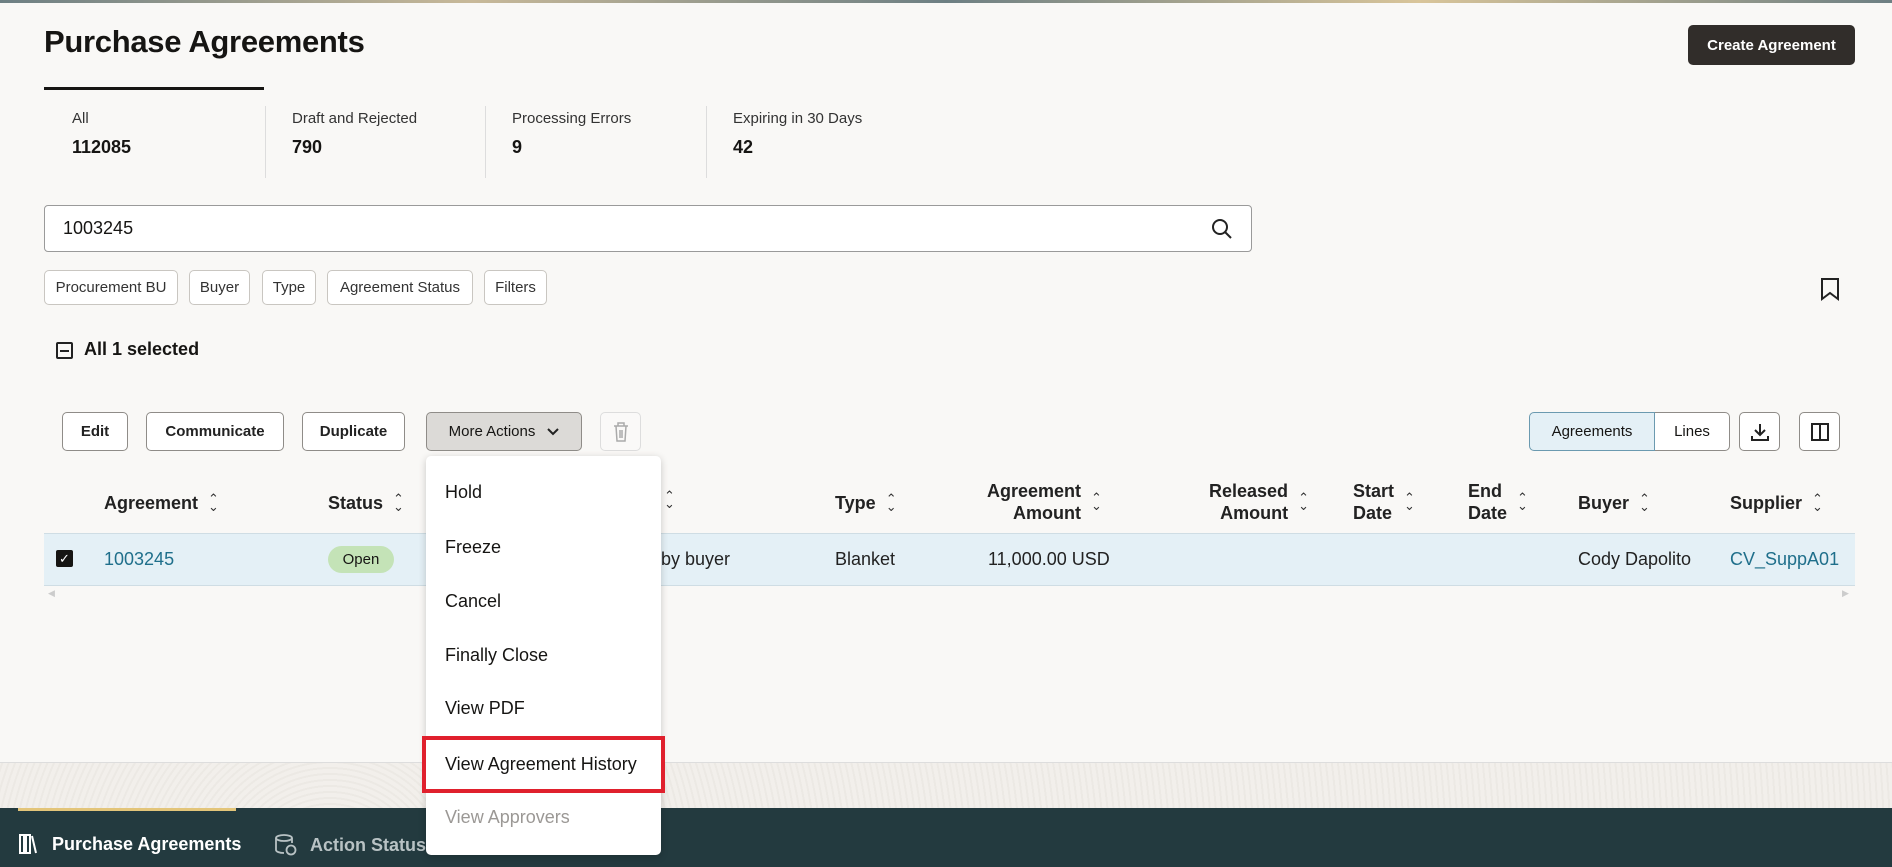 This screenshot has width=1892, height=867. I want to click on cell-buyer: Cody Dapolito, so click(1635, 559).